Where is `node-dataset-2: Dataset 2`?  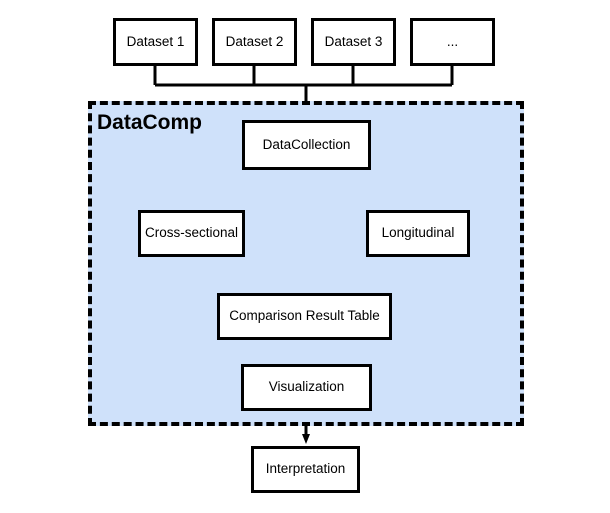 node-dataset-2: Dataset 2 is located at coordinates (254, 42).